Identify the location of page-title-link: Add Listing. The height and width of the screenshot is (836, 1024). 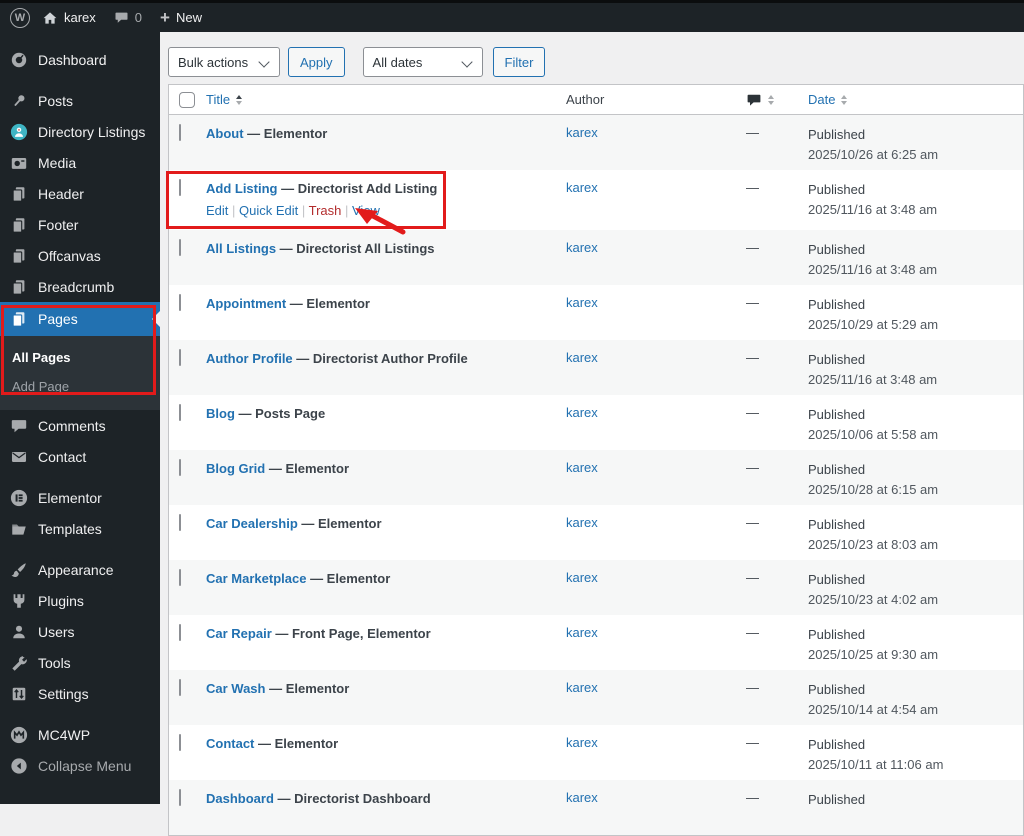
(242, 188).